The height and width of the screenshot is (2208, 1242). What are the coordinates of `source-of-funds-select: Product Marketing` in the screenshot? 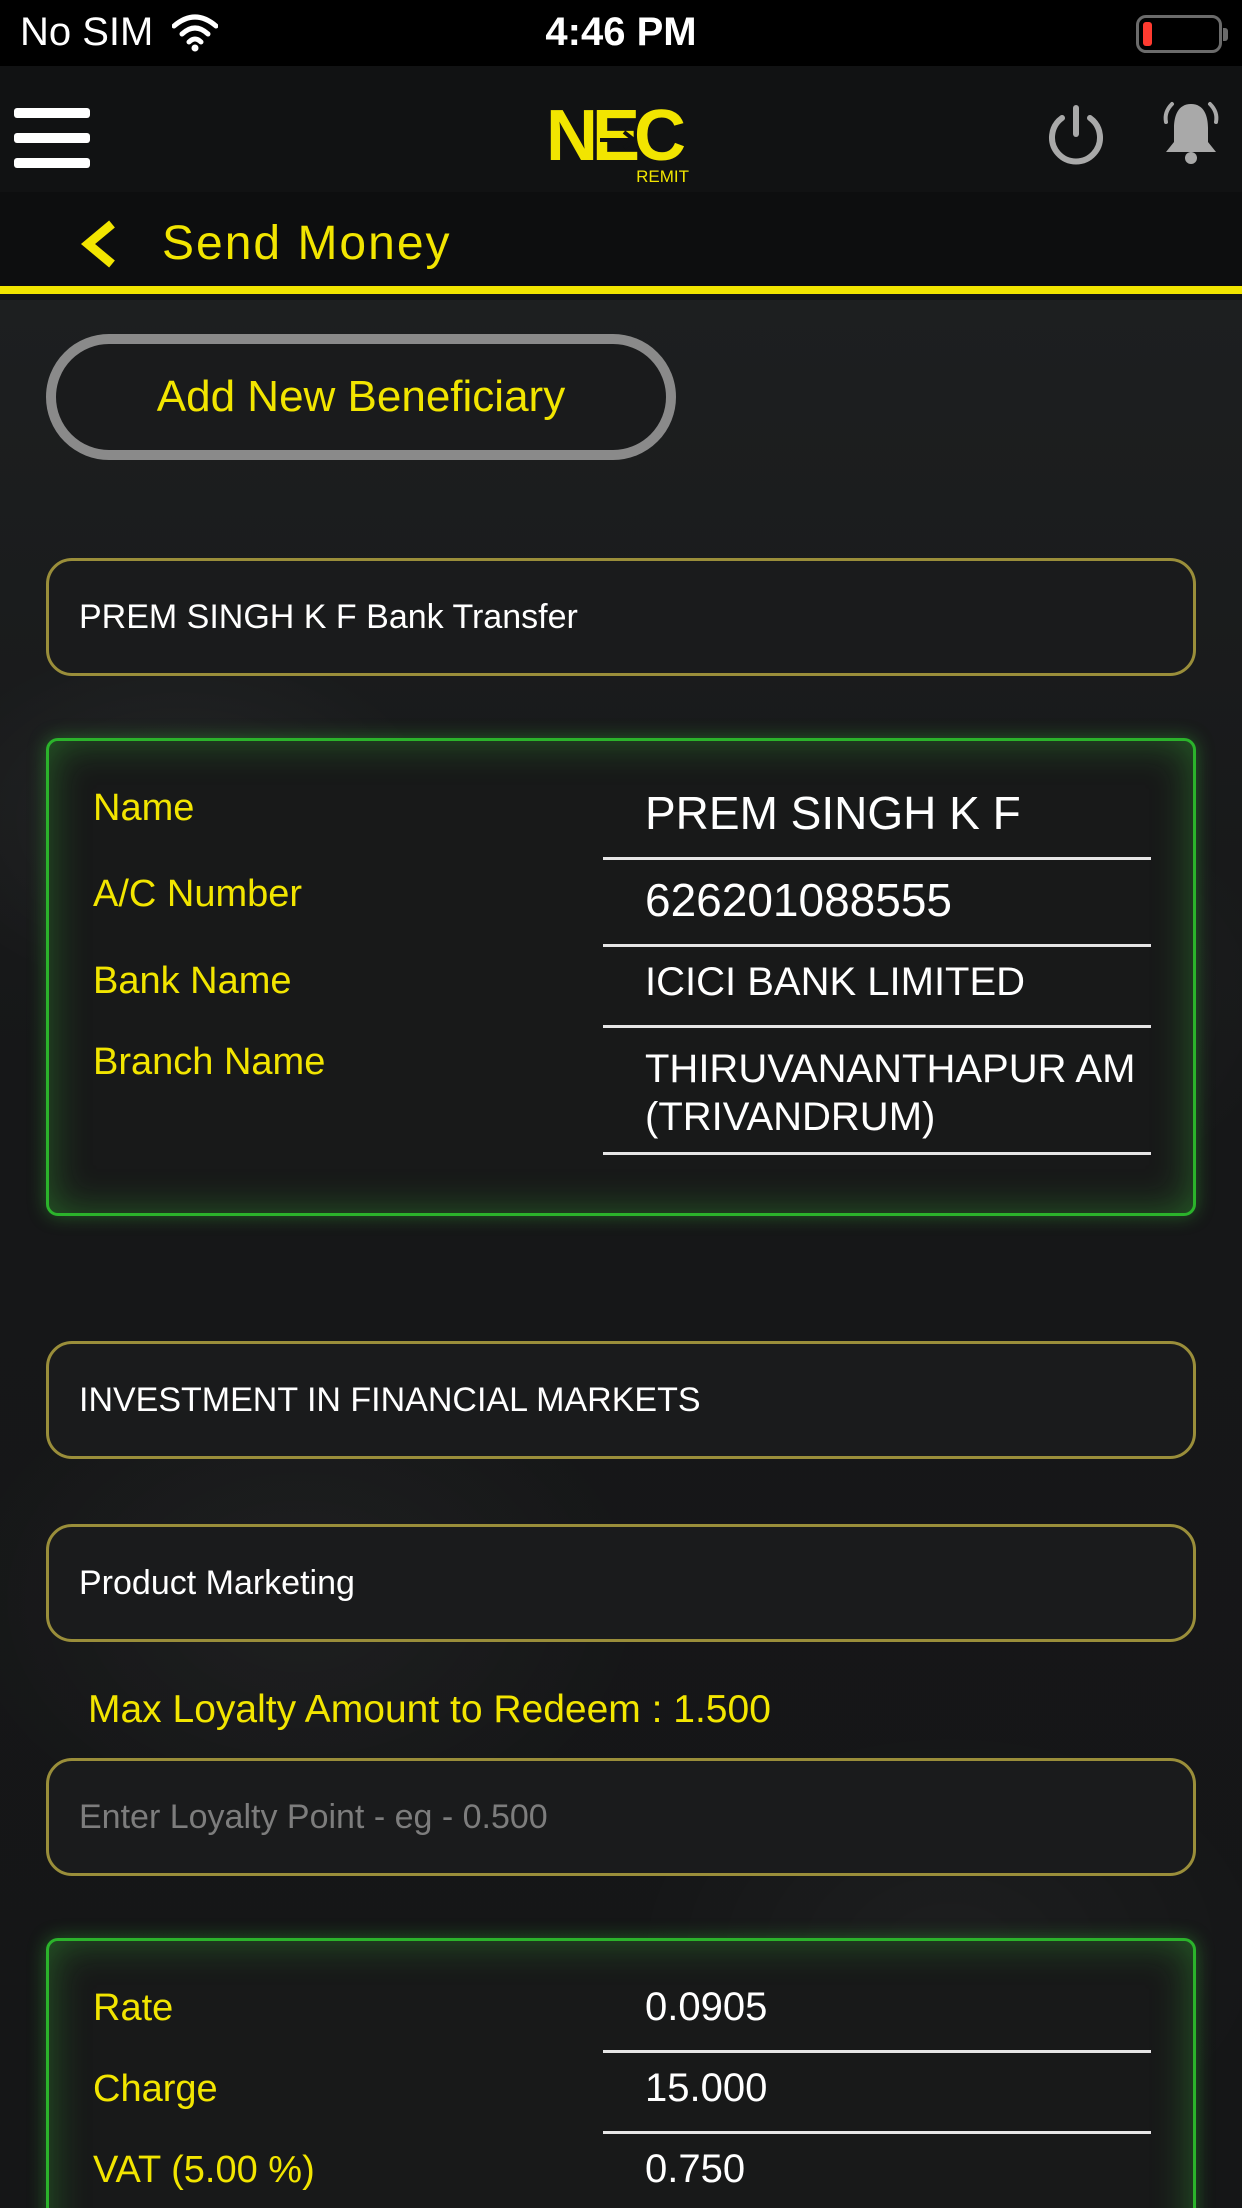 It's located at (621, 1583).